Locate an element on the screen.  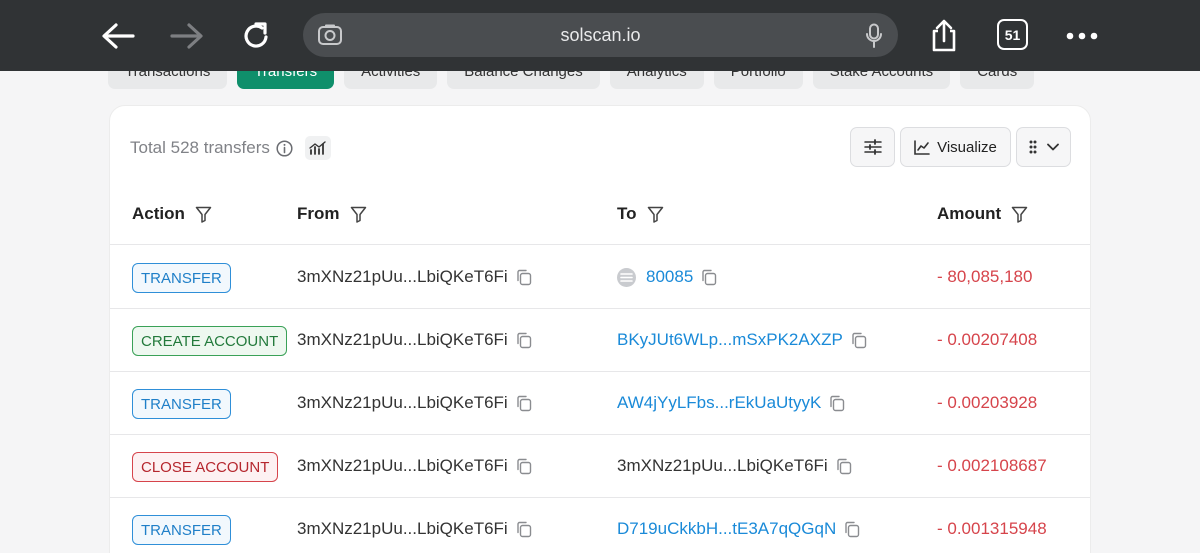
info-icon is located at coordinates (284, 148).